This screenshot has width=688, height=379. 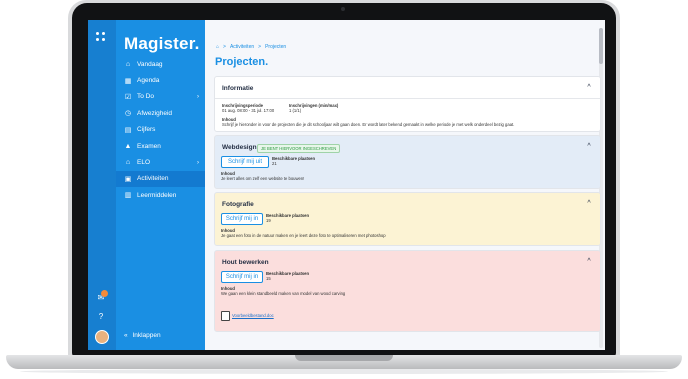 What do you see at coordinates (343, 9) in the screenshot?
I see `camera-icon` at bounding box center [343, 9].